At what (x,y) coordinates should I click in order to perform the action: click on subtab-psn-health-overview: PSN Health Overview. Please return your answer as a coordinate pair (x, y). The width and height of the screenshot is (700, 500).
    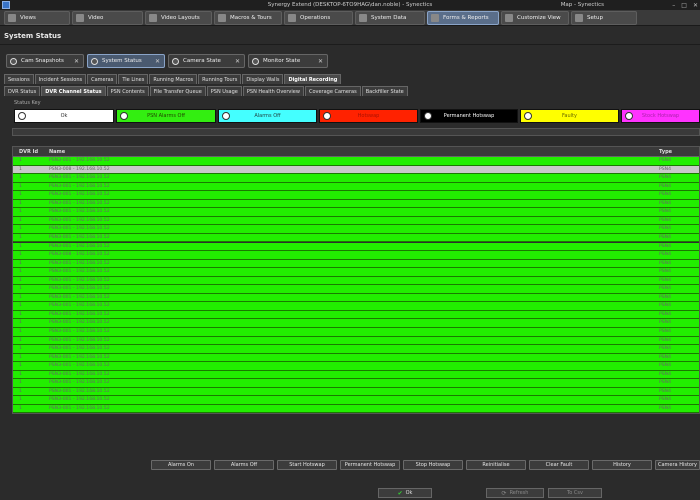
    Looking at the image, I should click on (273, 91).